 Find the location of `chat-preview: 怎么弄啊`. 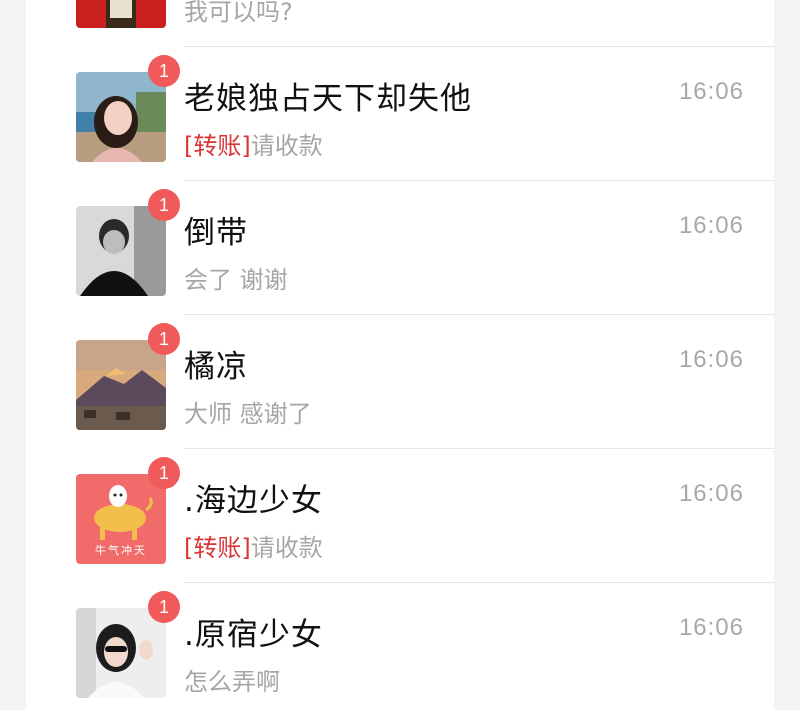

chat-preview: 怎么弄啊 is located at coordinates (232, 679).